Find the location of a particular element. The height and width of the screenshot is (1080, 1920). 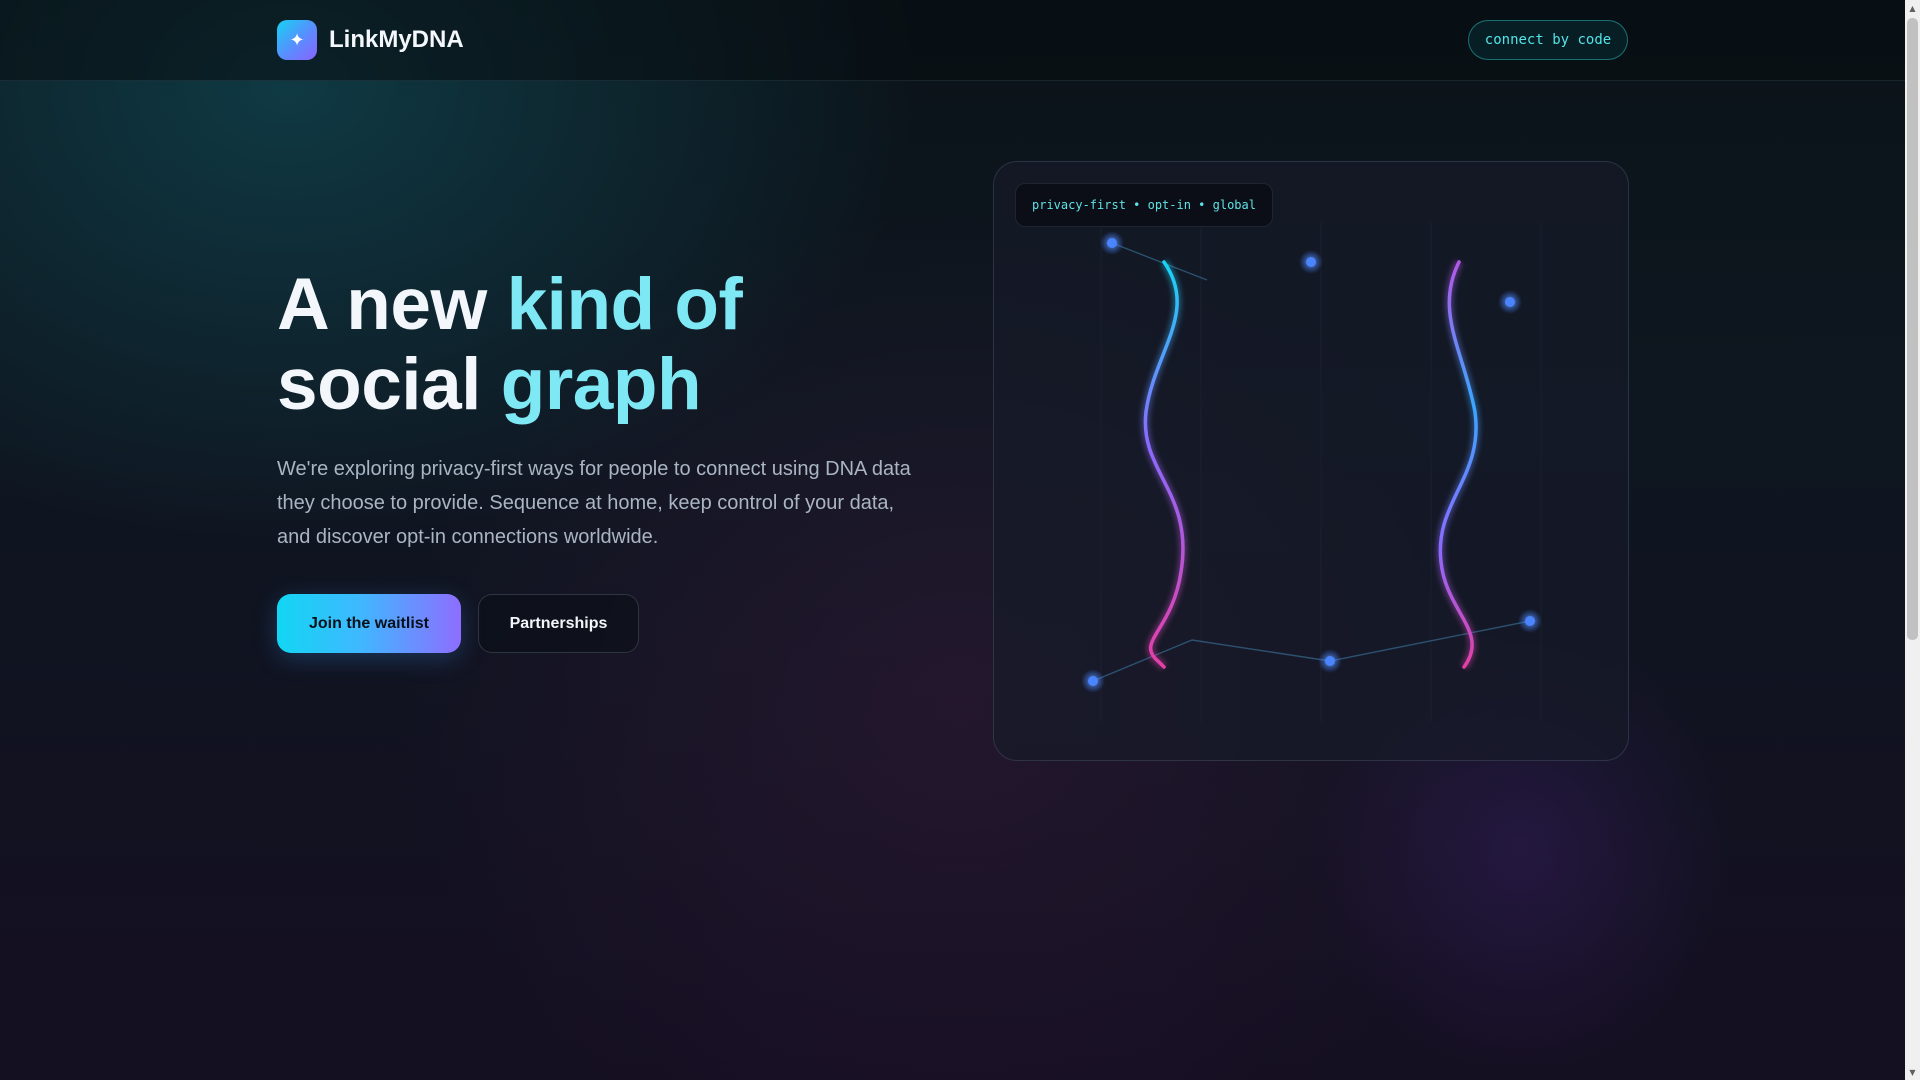

title-line1-white: A new is located at coordinates (382, 304).